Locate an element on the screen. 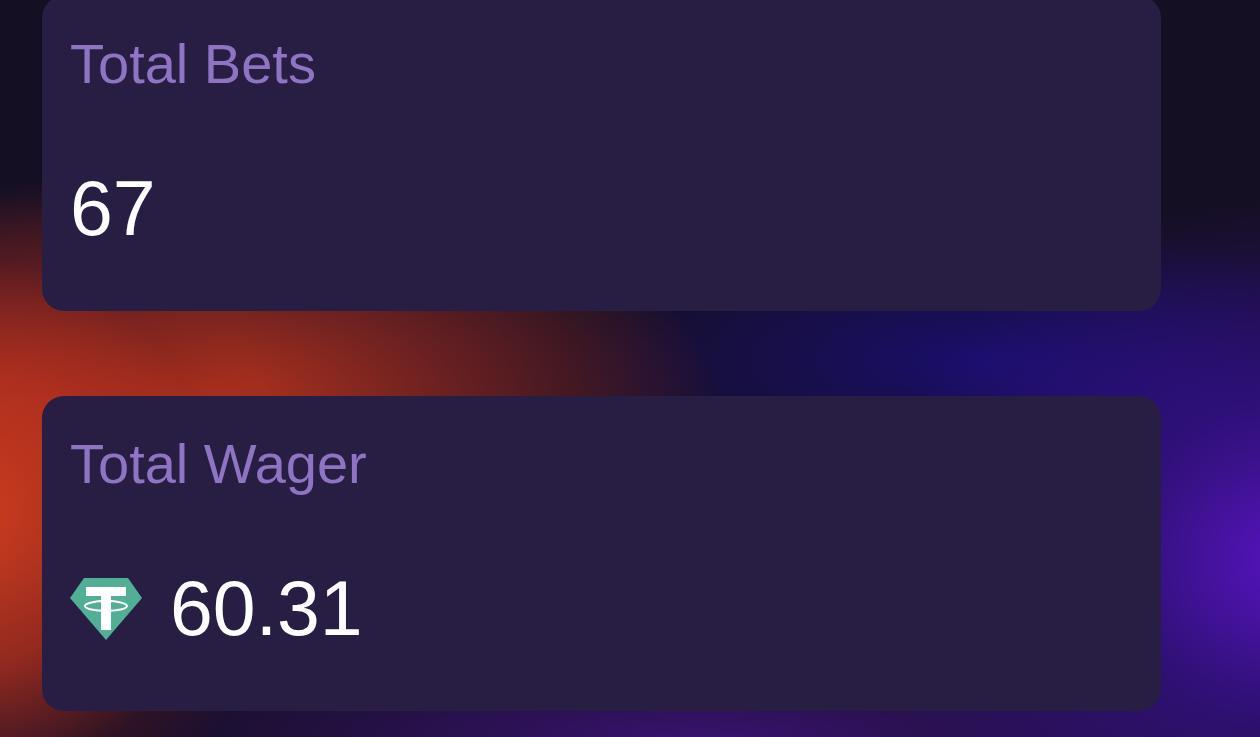  diamond-coin-icon is located at coordinates (106, 608).